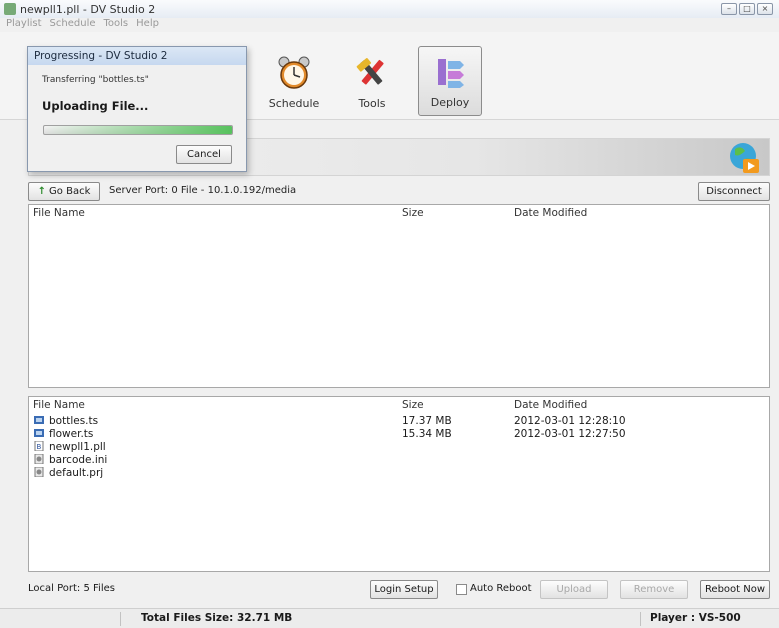  Describe the element at coordinates (77, 447) in the screenshot. I see `file-name: newpll1.pll` at that location.